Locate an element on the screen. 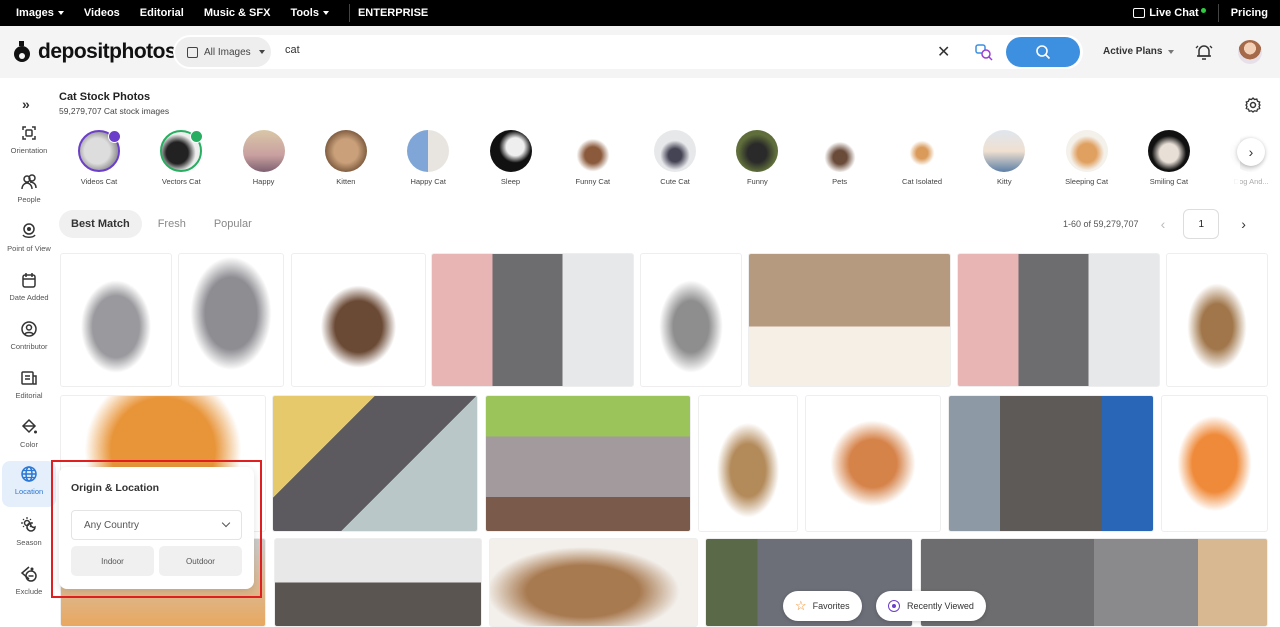 The image size is (1280, 627). category-label: Smiling Cat is located at coordinates (1169, 181).